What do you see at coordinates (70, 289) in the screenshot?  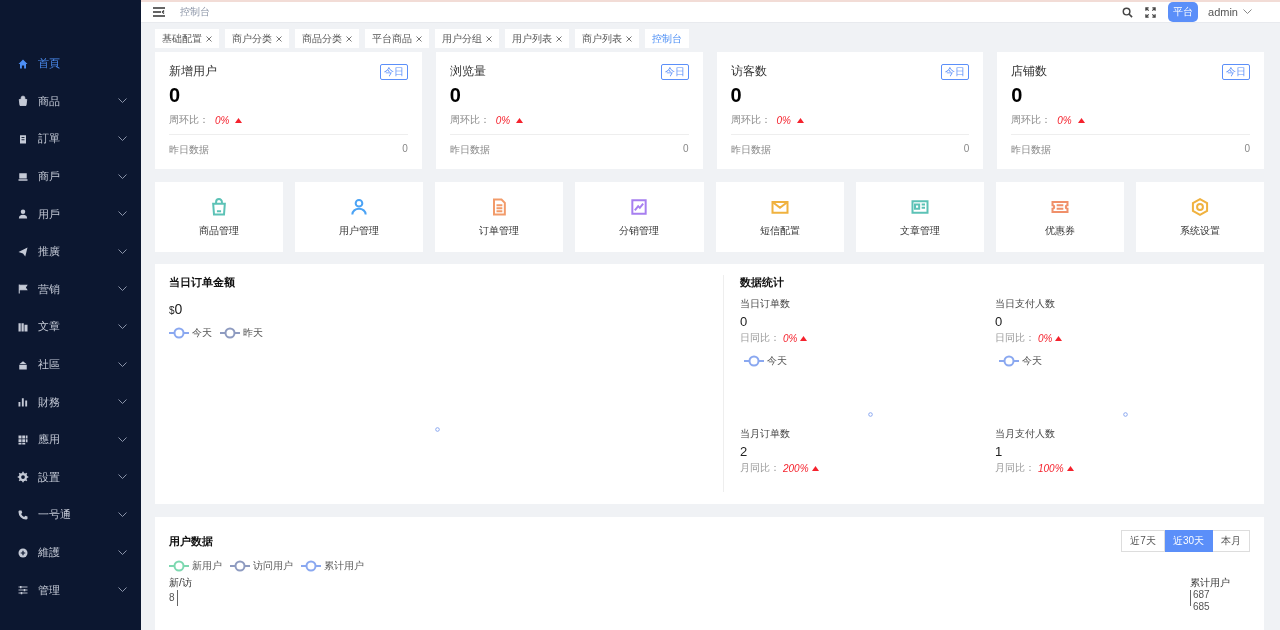 I see `sidebar-item: 营销` at bounding box center [70, 289].